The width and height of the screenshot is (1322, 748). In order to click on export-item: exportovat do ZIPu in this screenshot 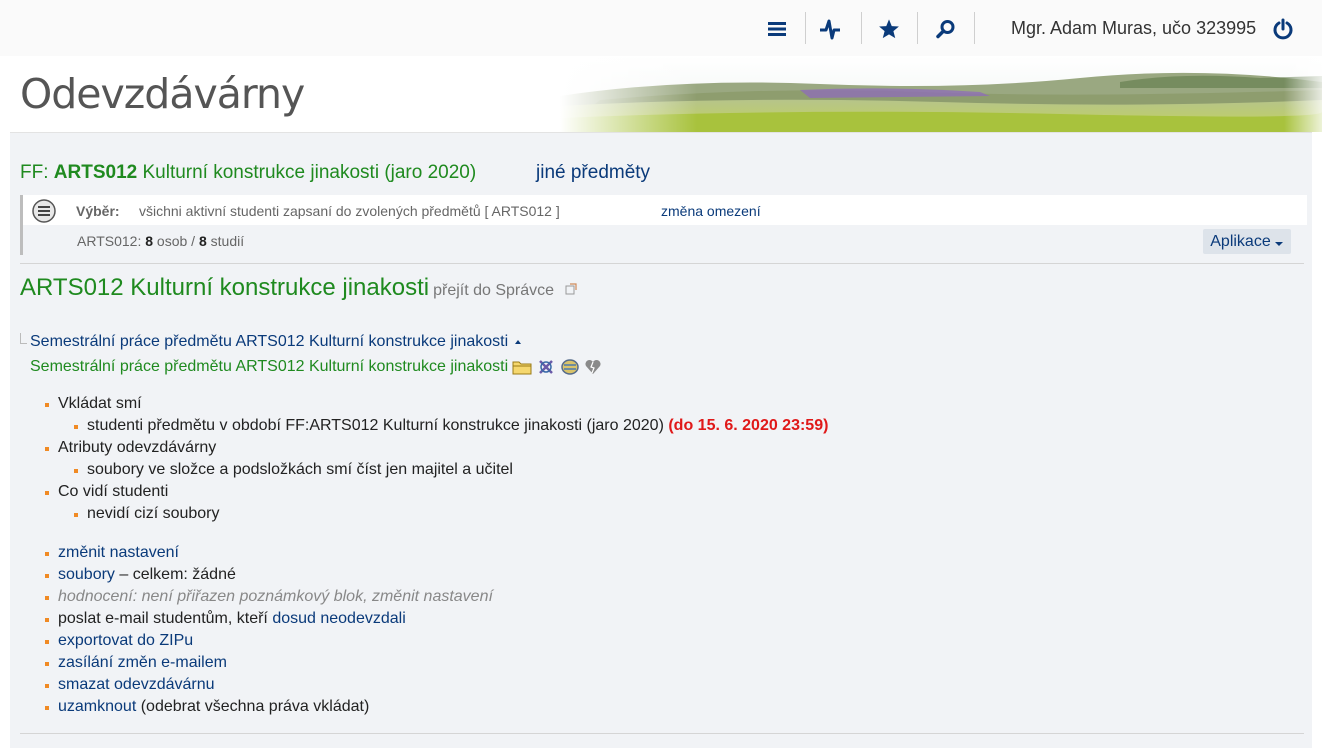, I will do `click(118, 641)`.